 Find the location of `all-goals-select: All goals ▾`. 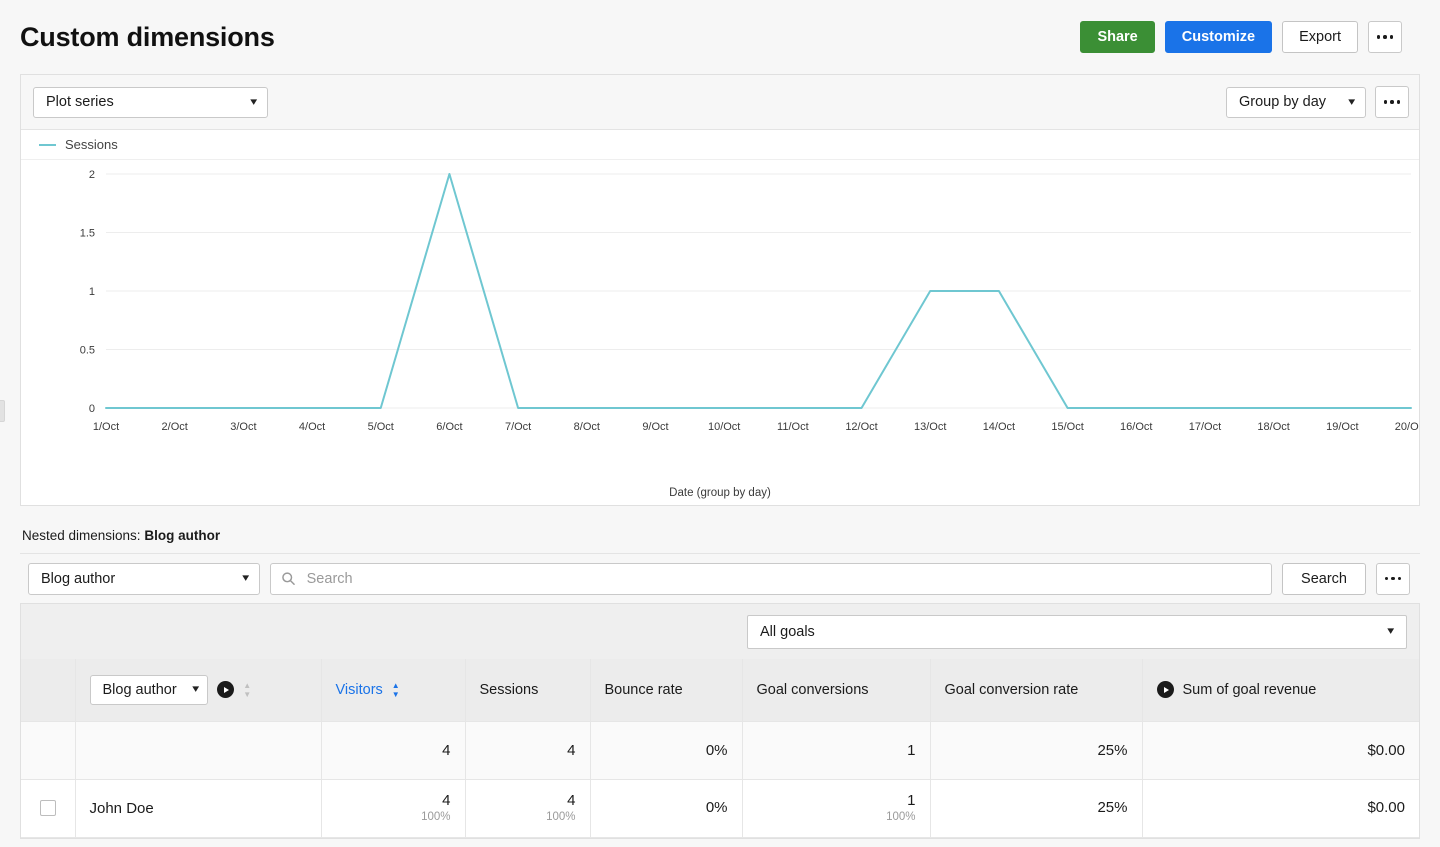

all-goals-select: All goals ▾ is located at coordinates (1077, 631).